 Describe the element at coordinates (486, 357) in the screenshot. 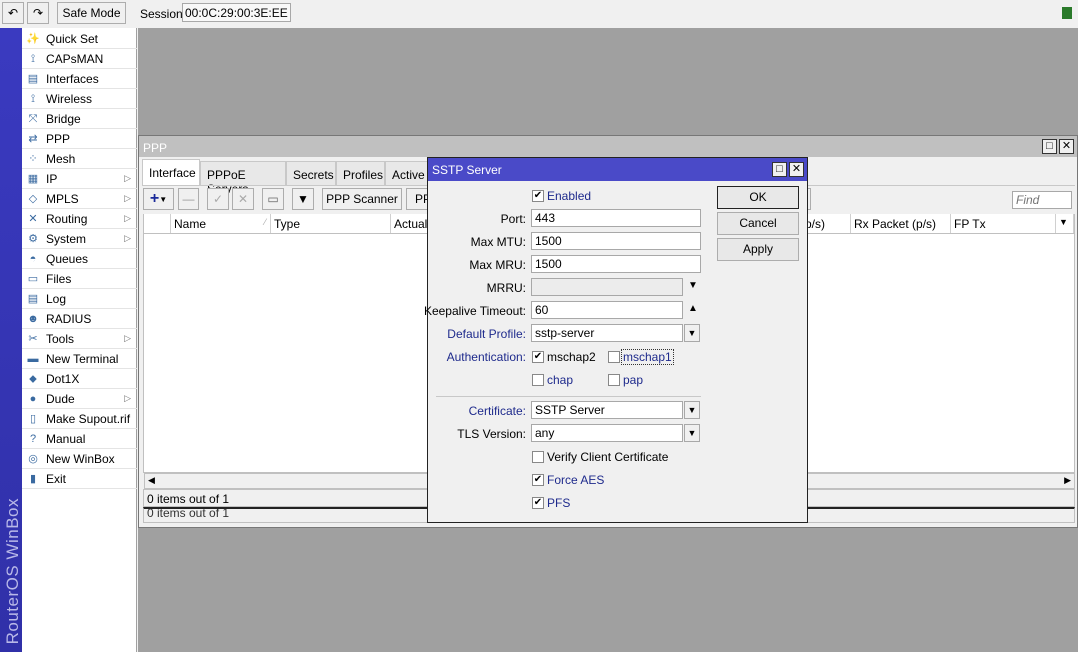

I see `authentication-label: Authentication:` at that location.